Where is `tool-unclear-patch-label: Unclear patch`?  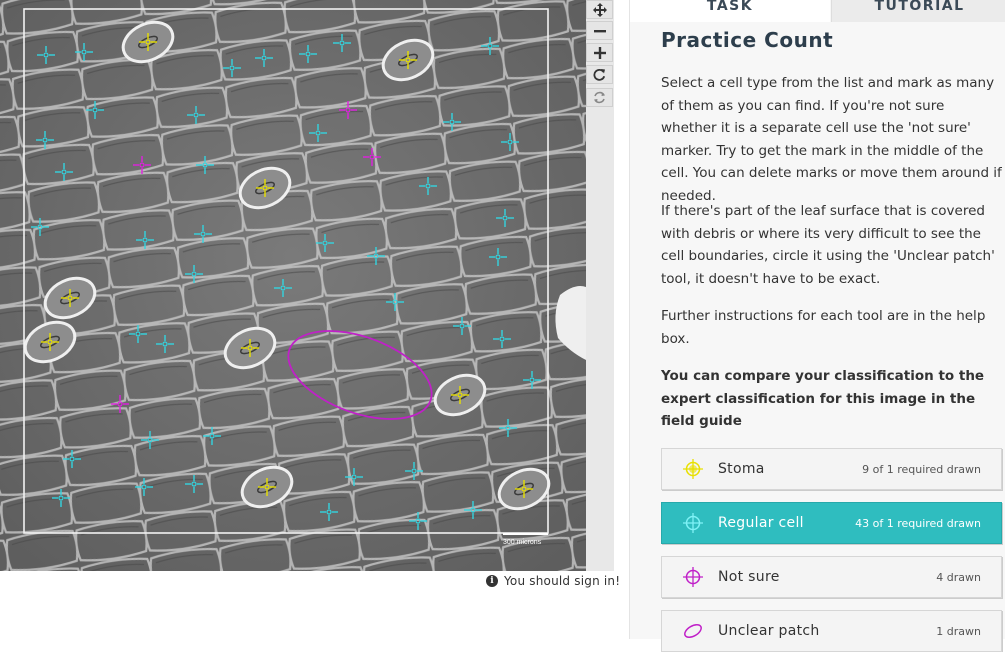 tool-unclear-patch-label: Unclear patch is located at coordinates (769, 631).